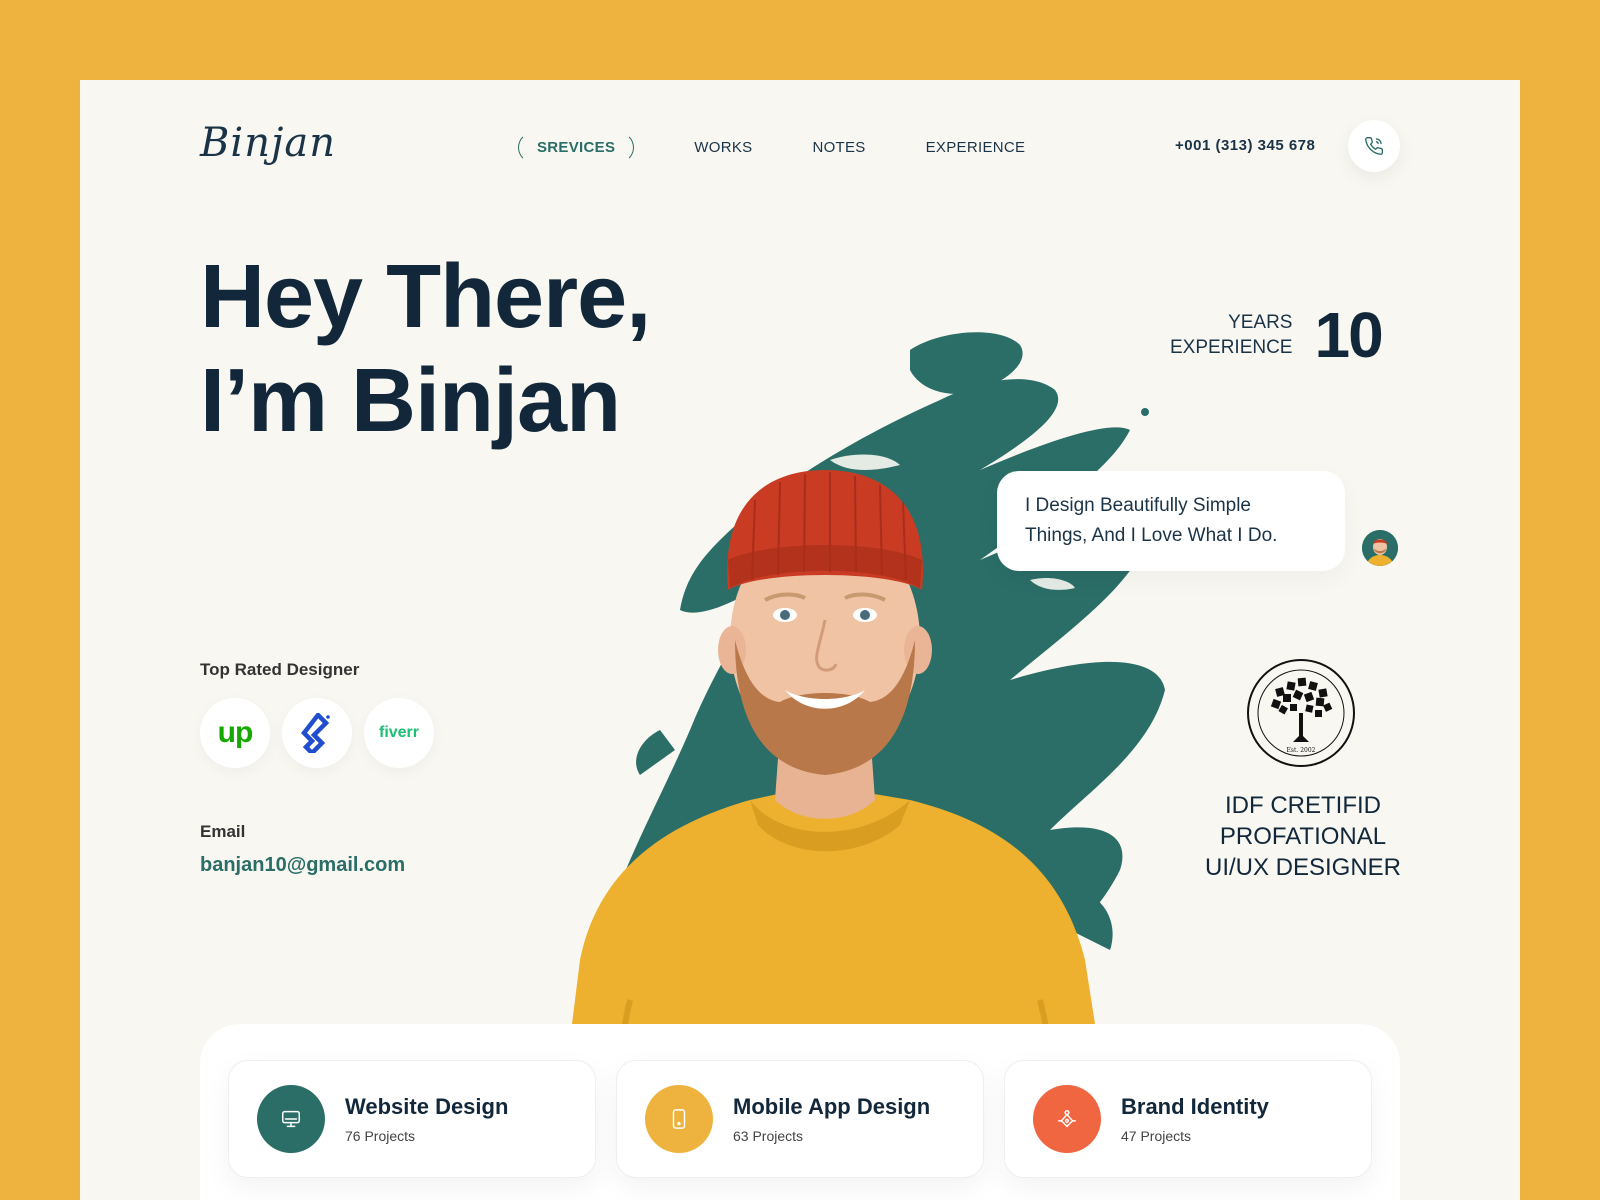 The image size is (1600, 1200). I want to click on service-card-mobile: Mobile App Design 63 Projects, so click(800, 1119).